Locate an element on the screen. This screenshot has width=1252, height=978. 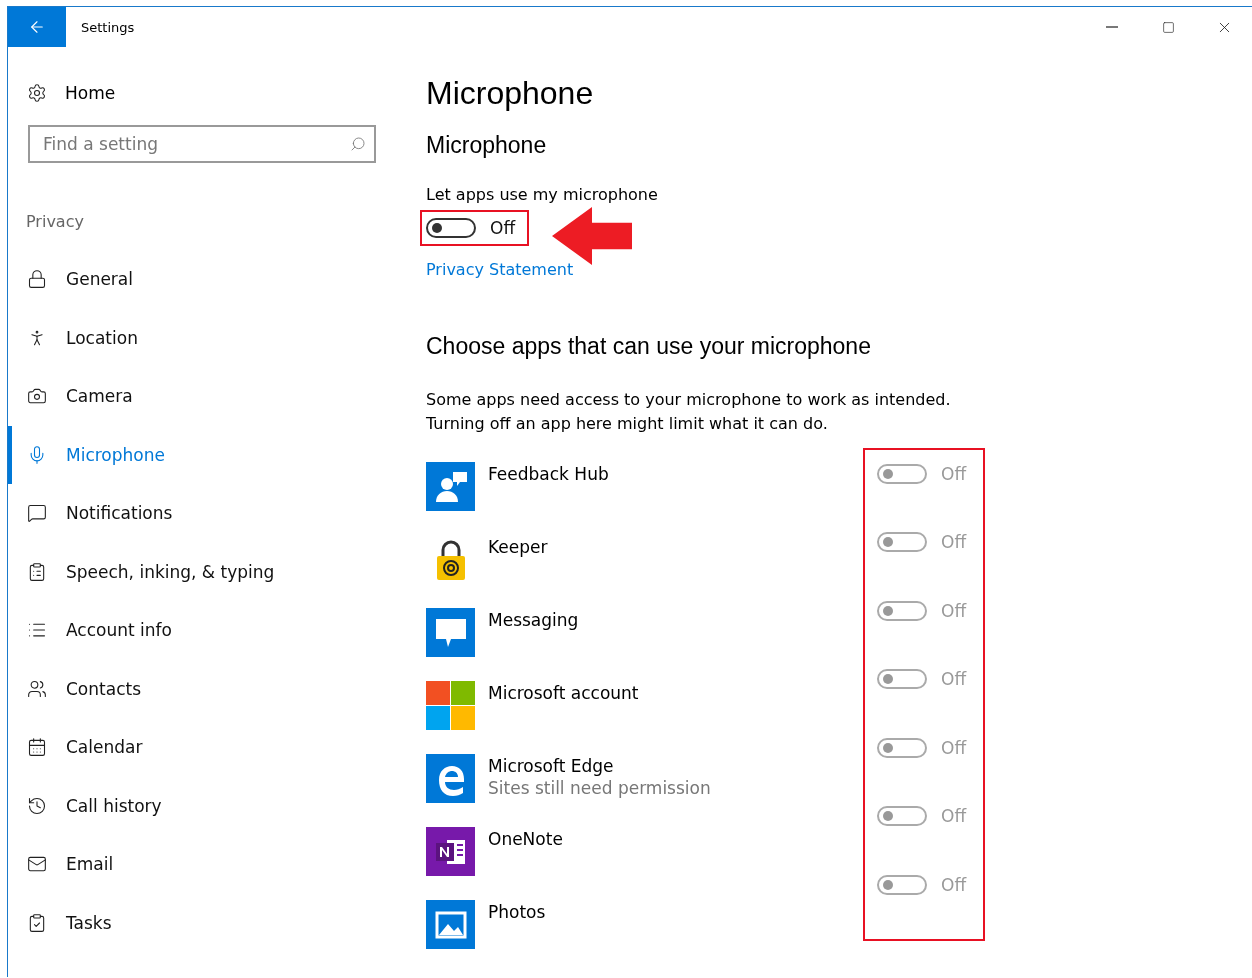
sidebar-item: General is located at coordinates (209, 279).